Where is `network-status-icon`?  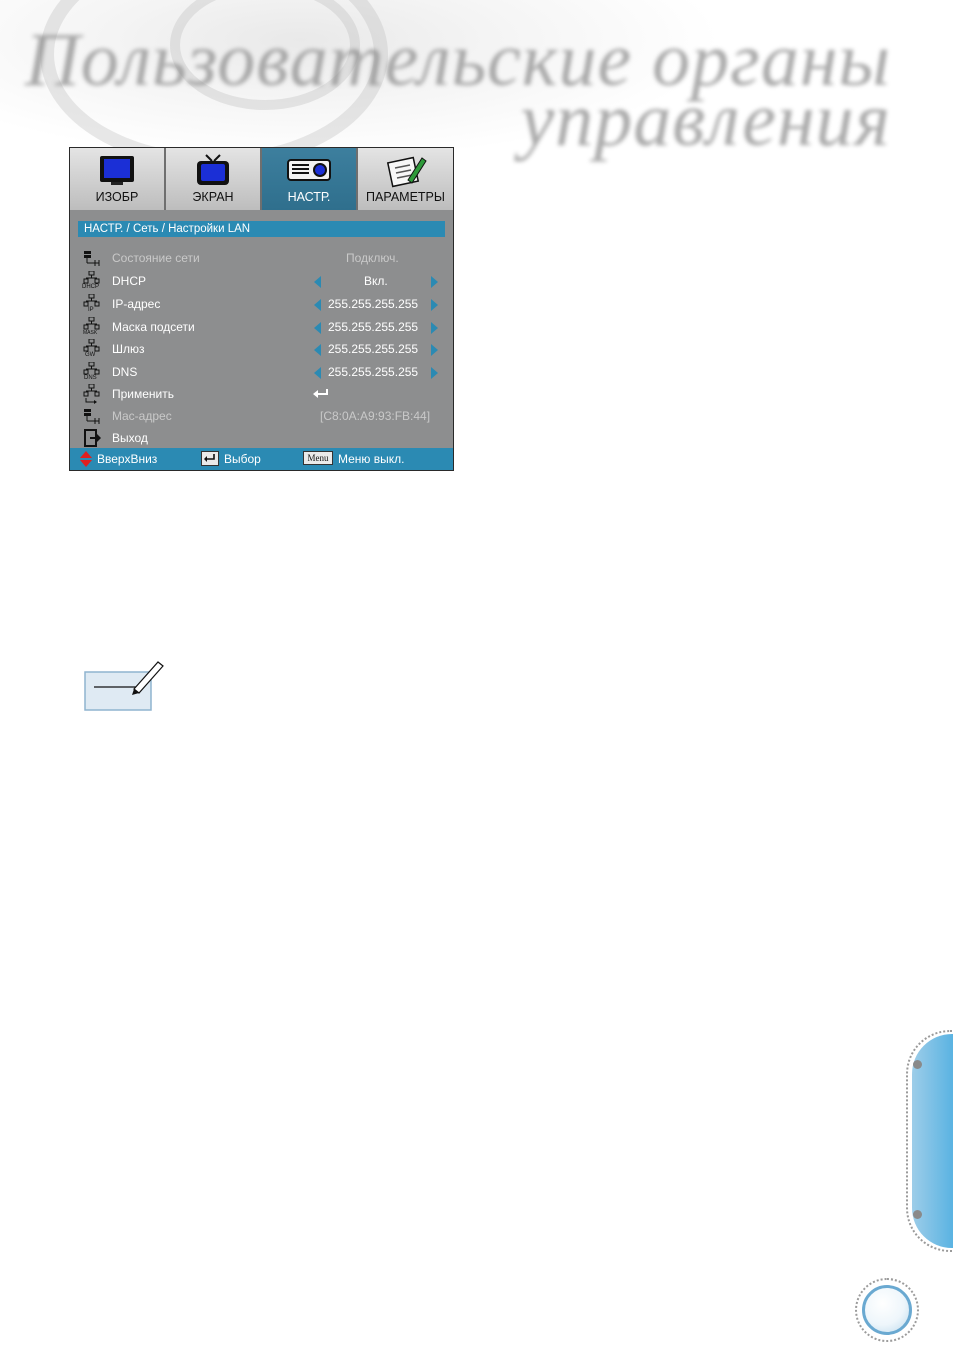 network-status-icon is located at coordinates (92, 258).